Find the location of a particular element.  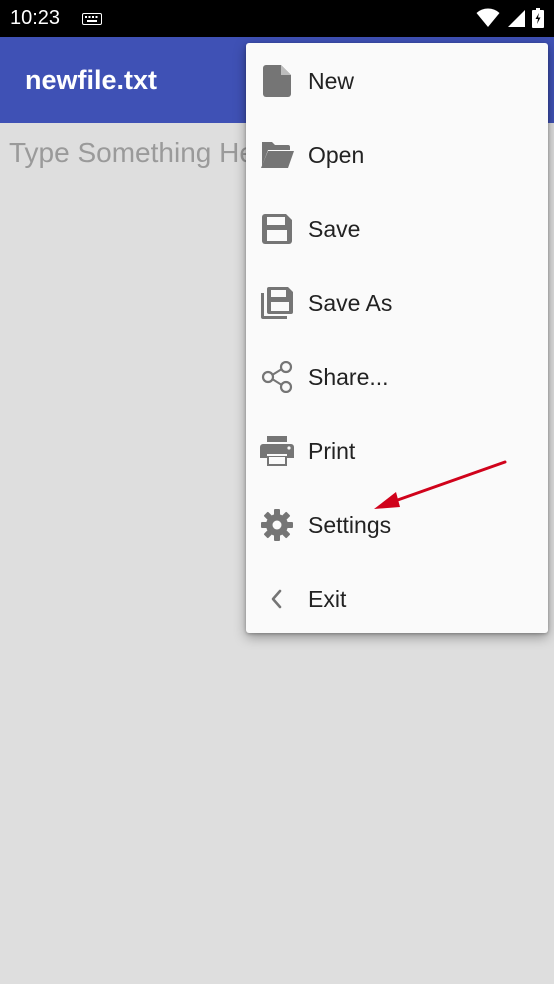

share-icon is located at coordinates (277, 377).